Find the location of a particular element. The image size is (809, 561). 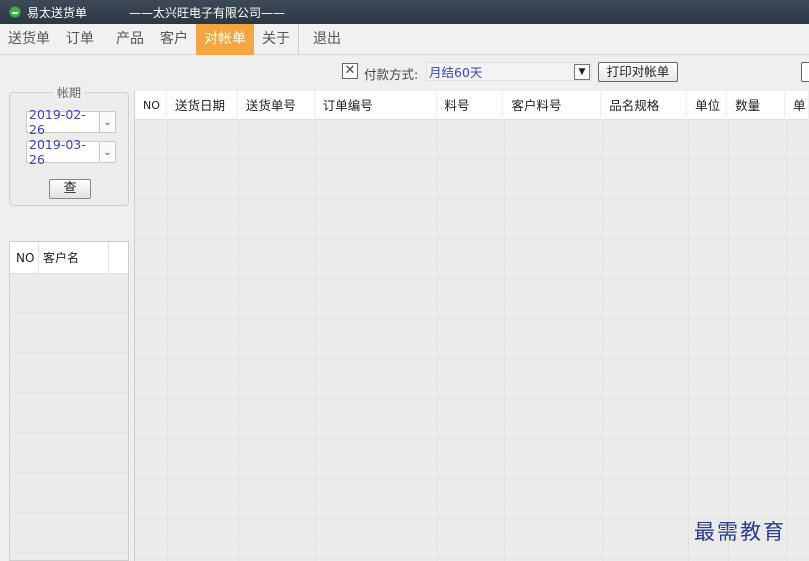

customer-col-name: 客户名 is located at coordinates (73, 257).